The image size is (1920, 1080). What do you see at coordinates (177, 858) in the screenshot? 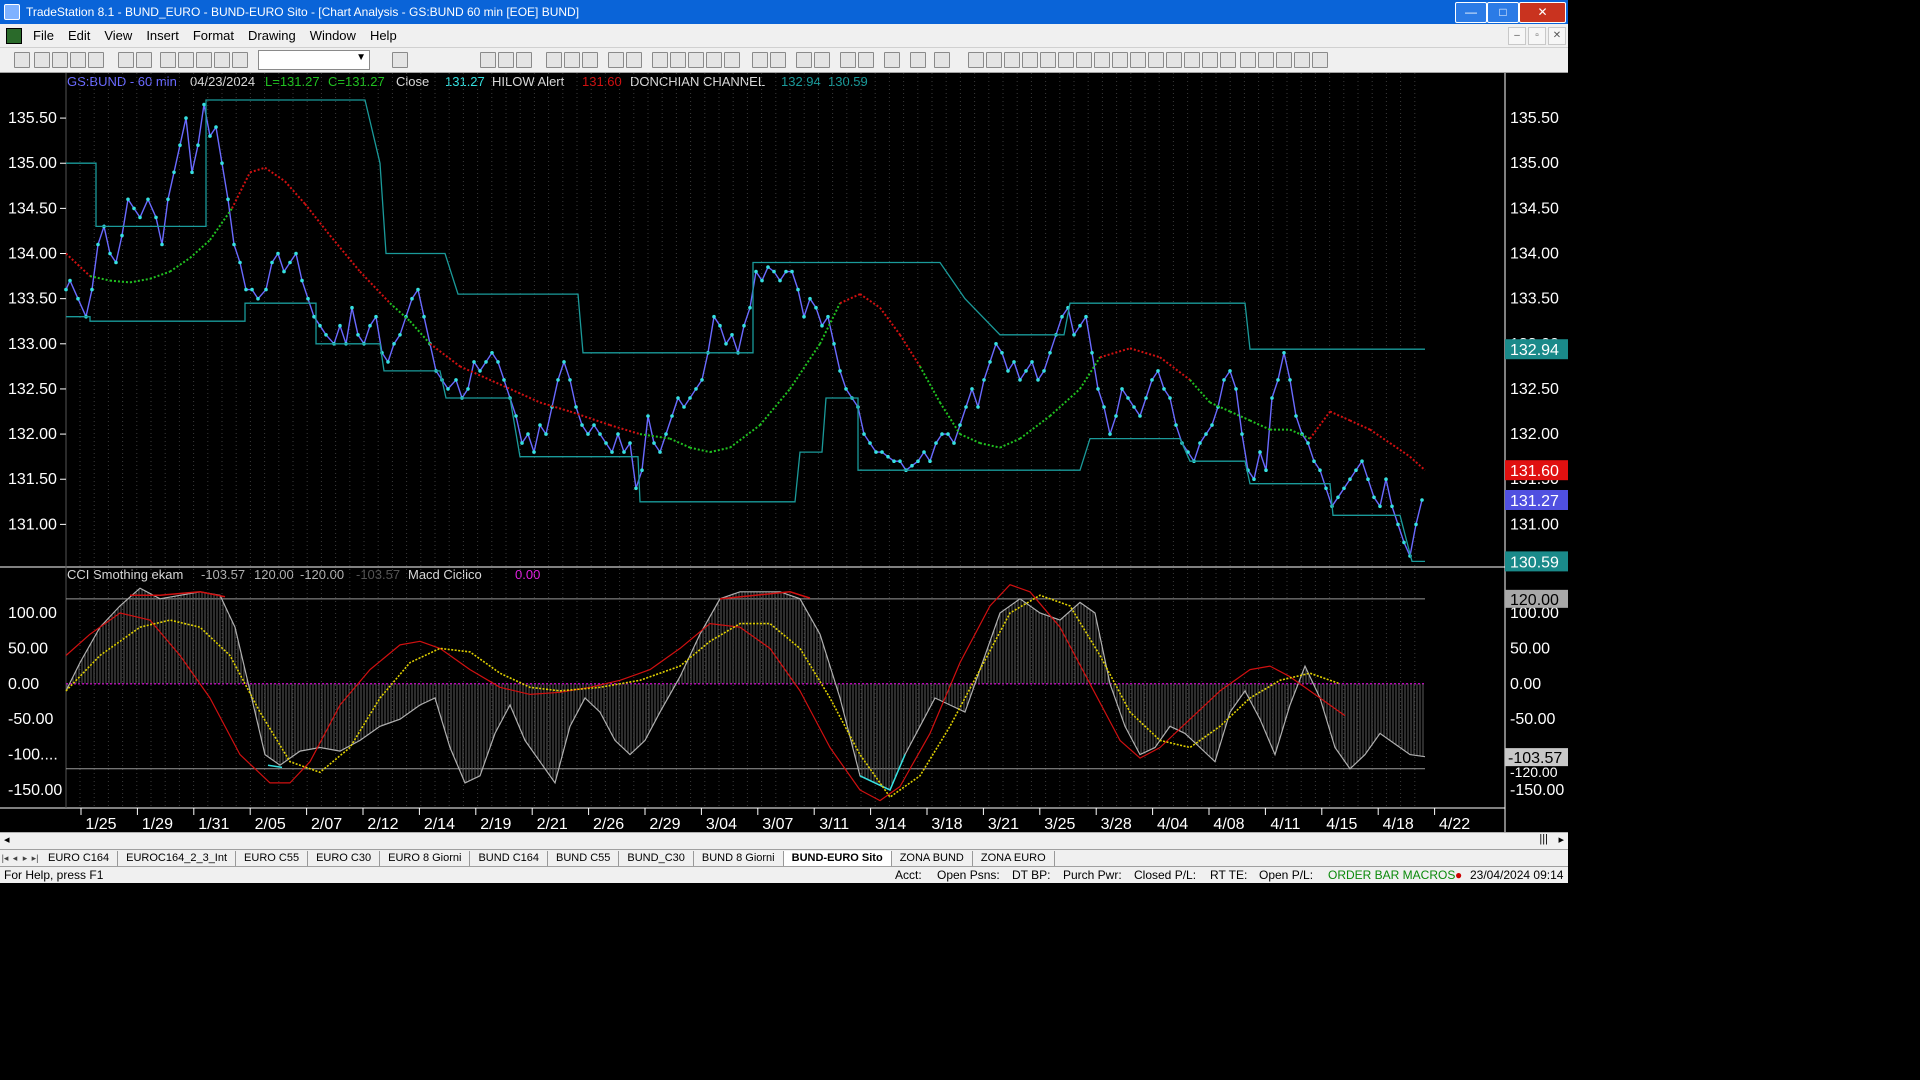
I see `workspace-tab-2: EUROC164_2_3_Int` at bounding box center [177, 858].